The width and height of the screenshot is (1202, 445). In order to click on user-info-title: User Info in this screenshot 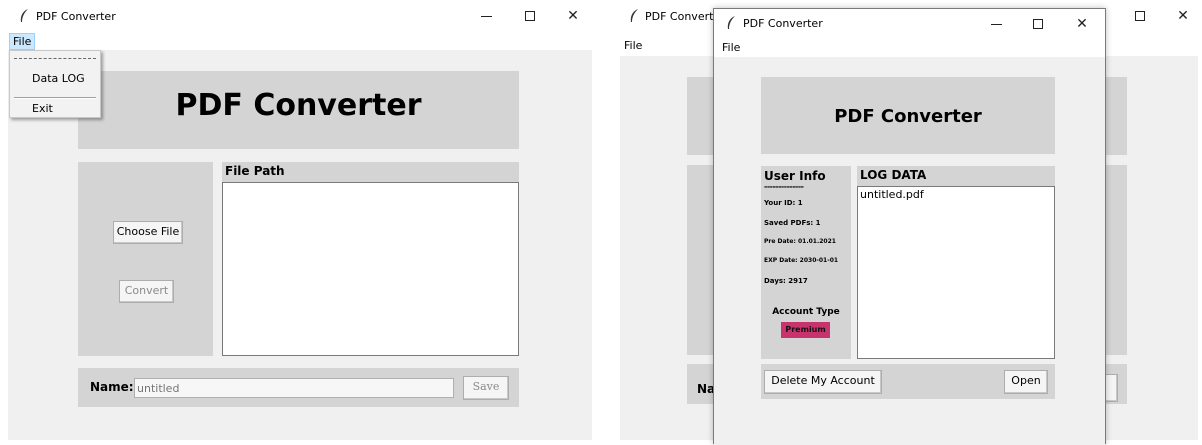, I will do `click(795, 176)`.